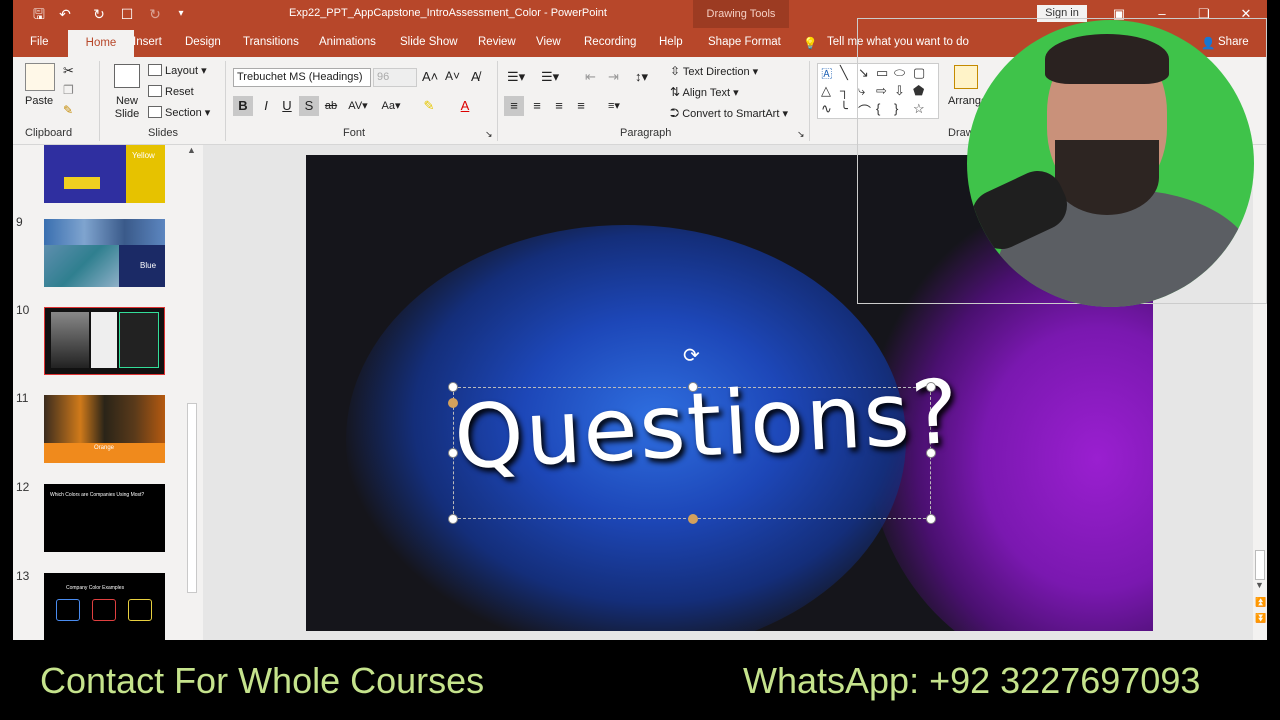 The image size is (1280, 720). I want to click on tab-slide-show: Slide Show, so click(429, 42).